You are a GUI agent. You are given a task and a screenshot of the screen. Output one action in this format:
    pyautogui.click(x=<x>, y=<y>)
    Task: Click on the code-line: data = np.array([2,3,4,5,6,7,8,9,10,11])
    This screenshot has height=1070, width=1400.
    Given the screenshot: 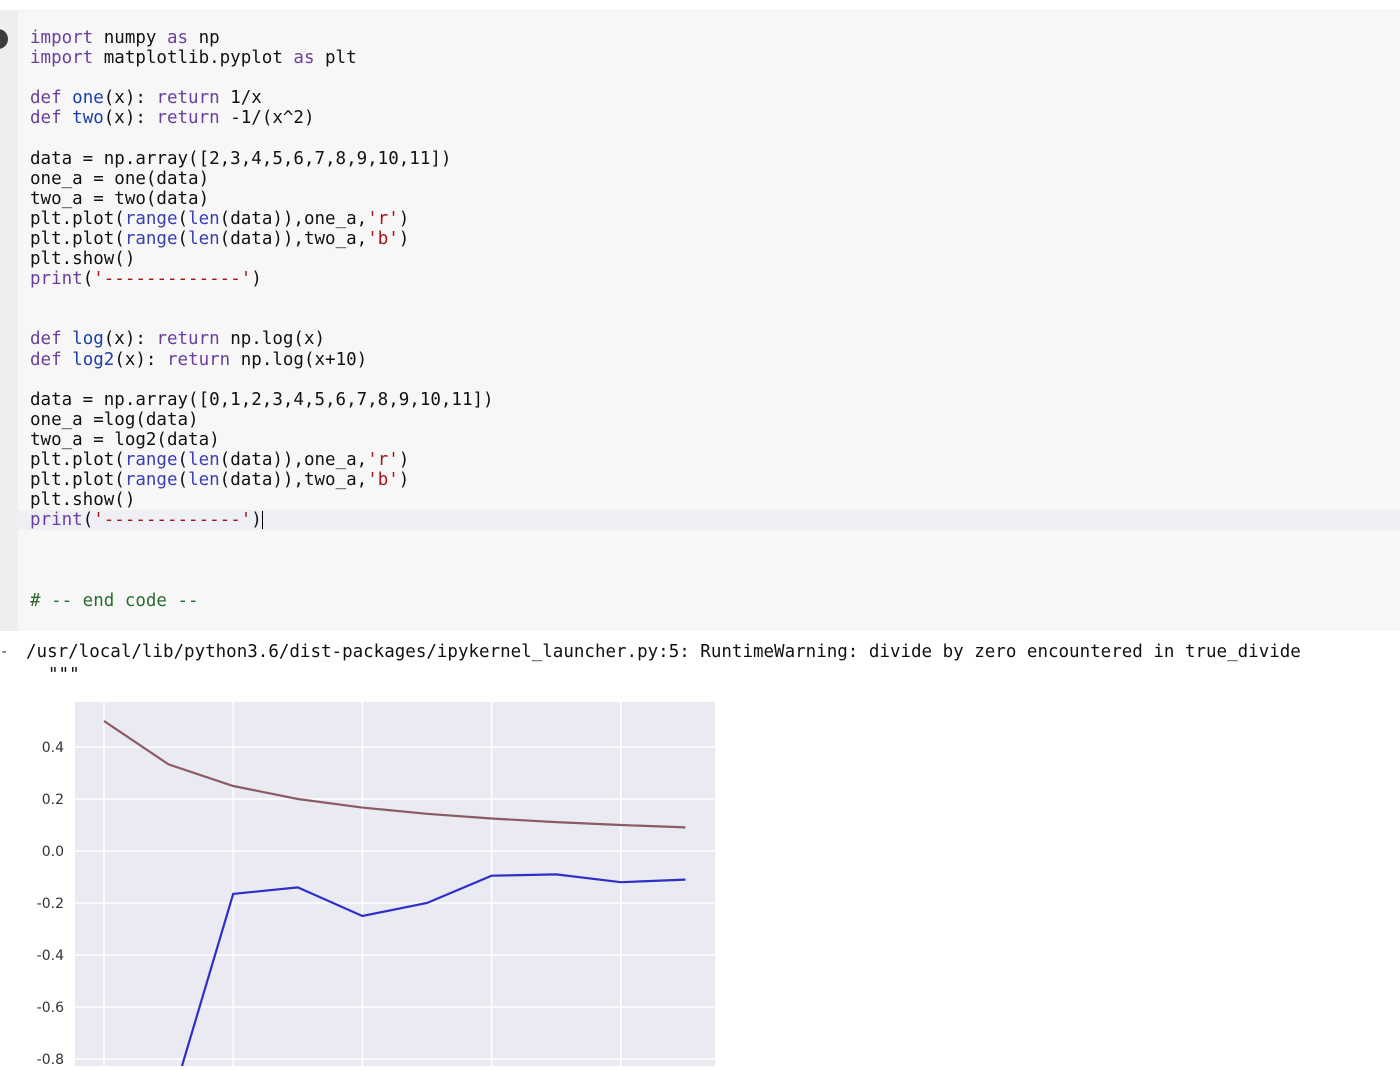 What is the action you would take?
    pyautogui.click(x=710, y=159)
    